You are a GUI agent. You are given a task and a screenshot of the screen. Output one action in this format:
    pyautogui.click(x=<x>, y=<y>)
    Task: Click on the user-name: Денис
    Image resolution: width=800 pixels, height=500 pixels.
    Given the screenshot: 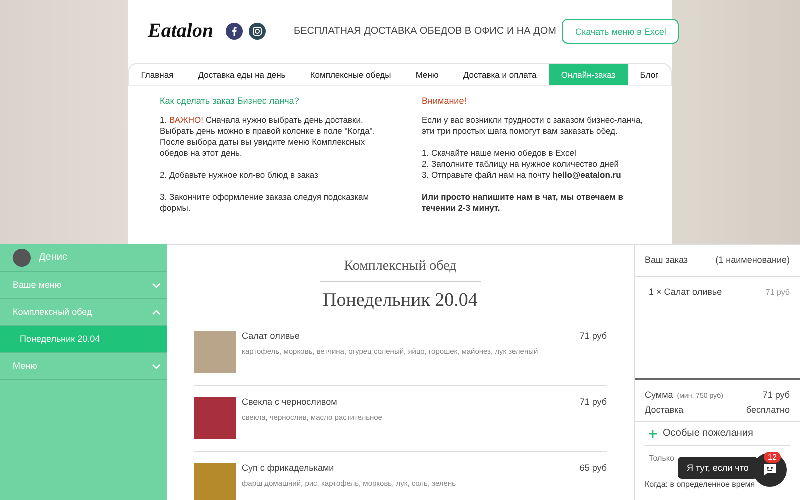 What is the action you would take?
    pyautogui.click(x=53, y=257)
    